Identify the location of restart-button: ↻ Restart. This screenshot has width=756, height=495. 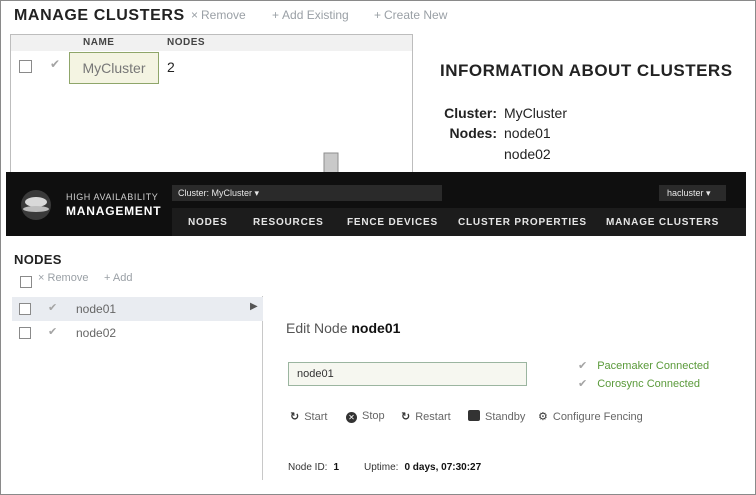
(426, 416).